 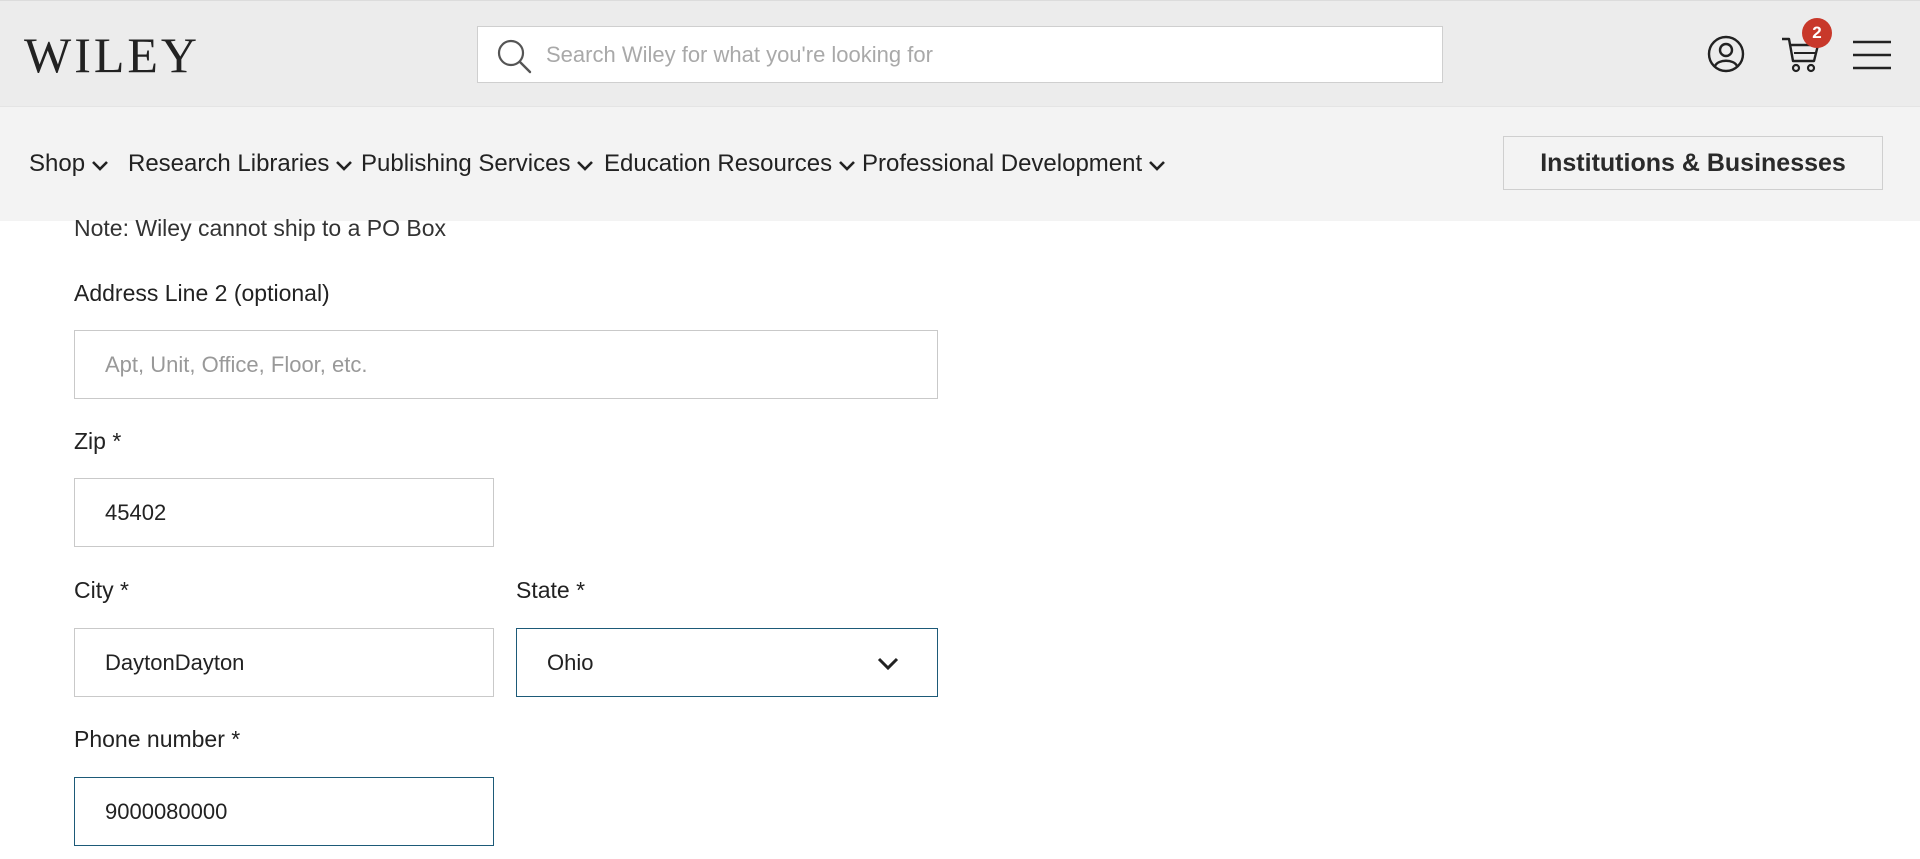 What do you see at coordinates (1693, 163) in the screenshot?
I see `institutions-businesses-button: Institutions & Businesses` at bounding box center [1693, 163].